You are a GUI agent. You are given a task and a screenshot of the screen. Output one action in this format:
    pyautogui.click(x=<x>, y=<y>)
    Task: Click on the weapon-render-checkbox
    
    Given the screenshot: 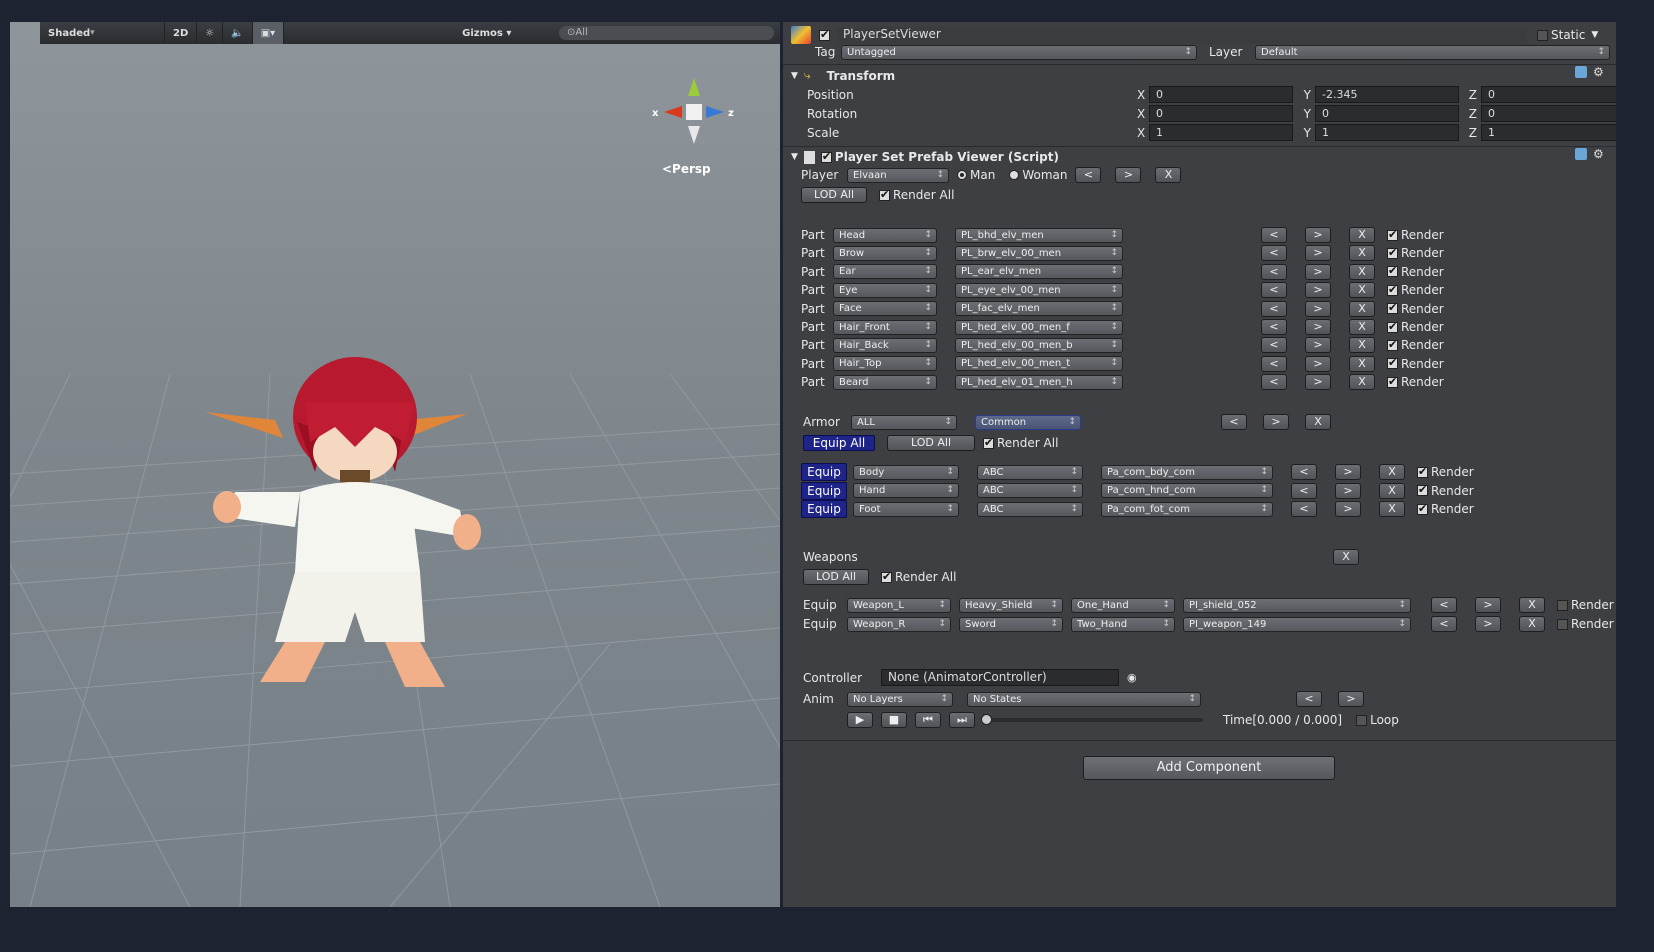 What is the action you would take?
    pyautogui.click(x=1562, y=605)
    